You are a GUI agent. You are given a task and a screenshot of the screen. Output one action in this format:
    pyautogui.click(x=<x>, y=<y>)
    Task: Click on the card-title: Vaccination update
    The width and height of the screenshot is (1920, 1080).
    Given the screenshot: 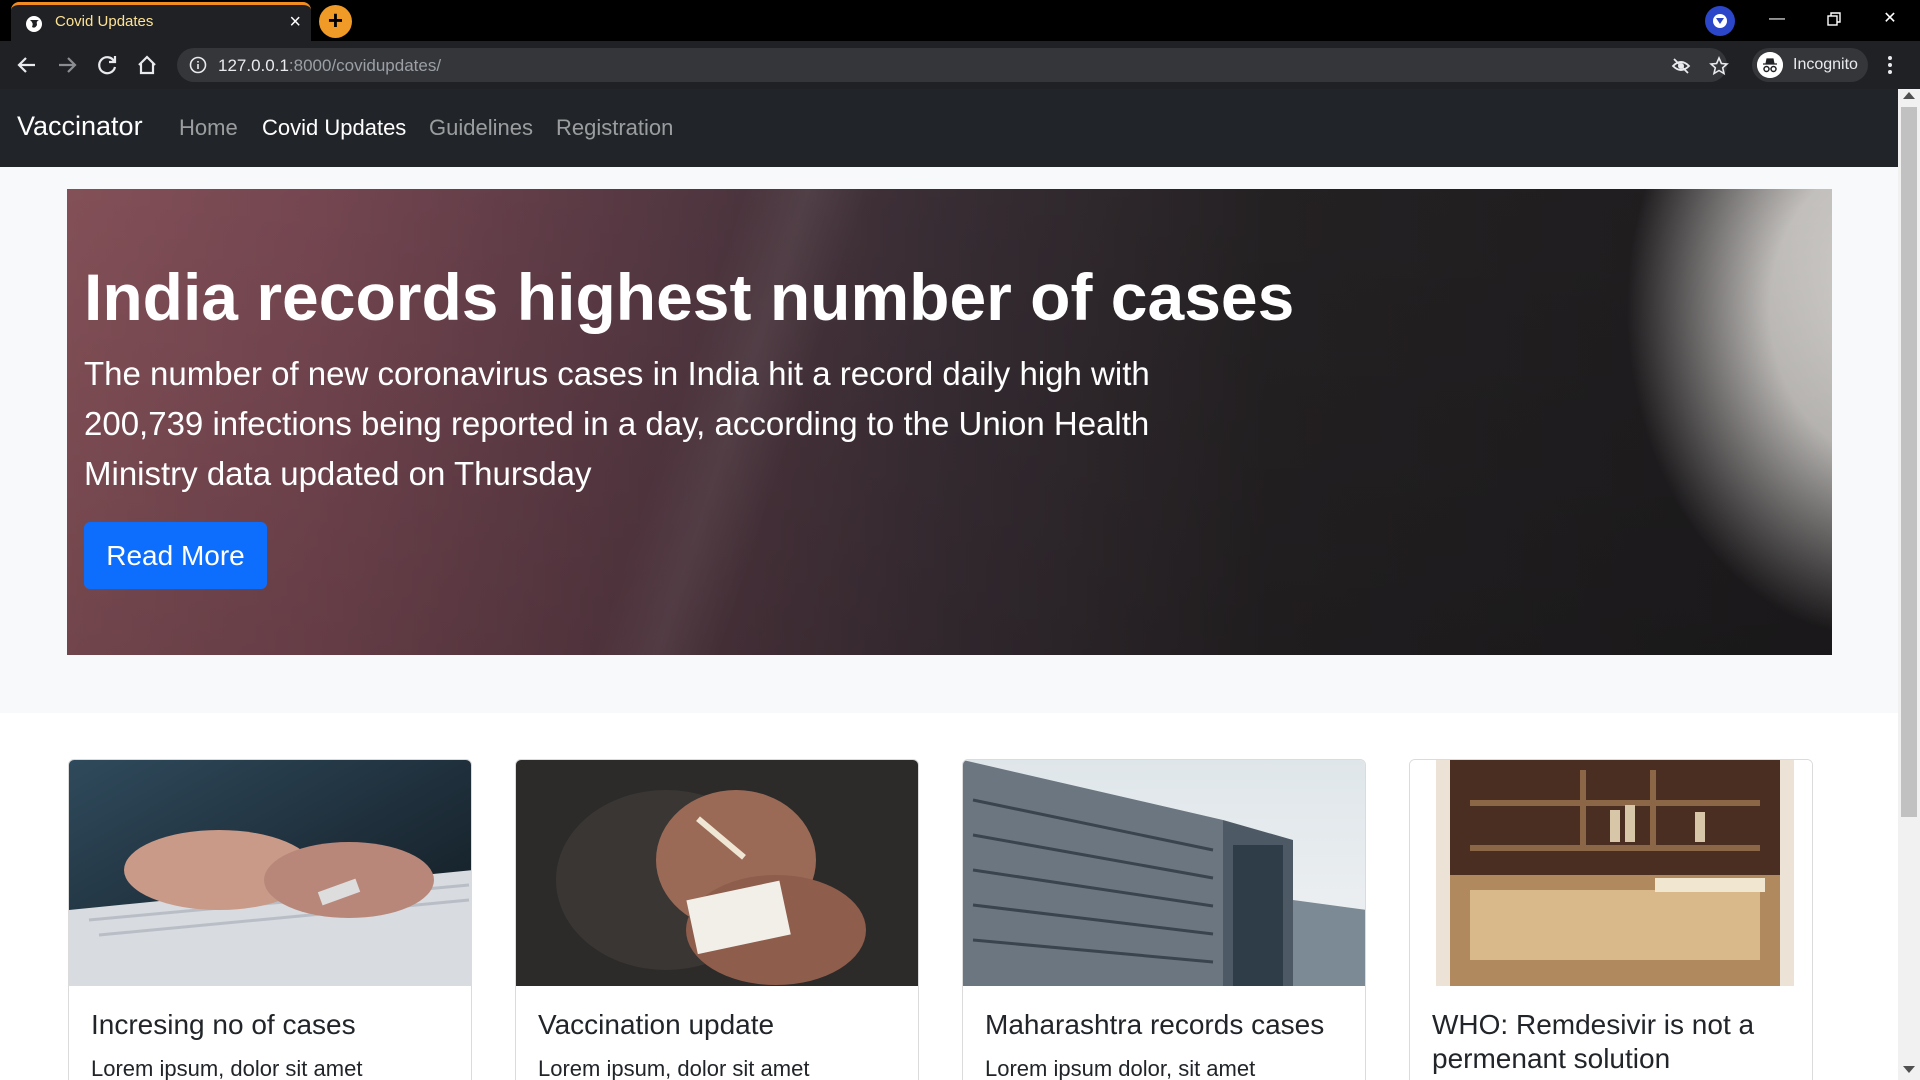 What is the action you would take?
    pyautogui.click(x=656, y=1024)
    